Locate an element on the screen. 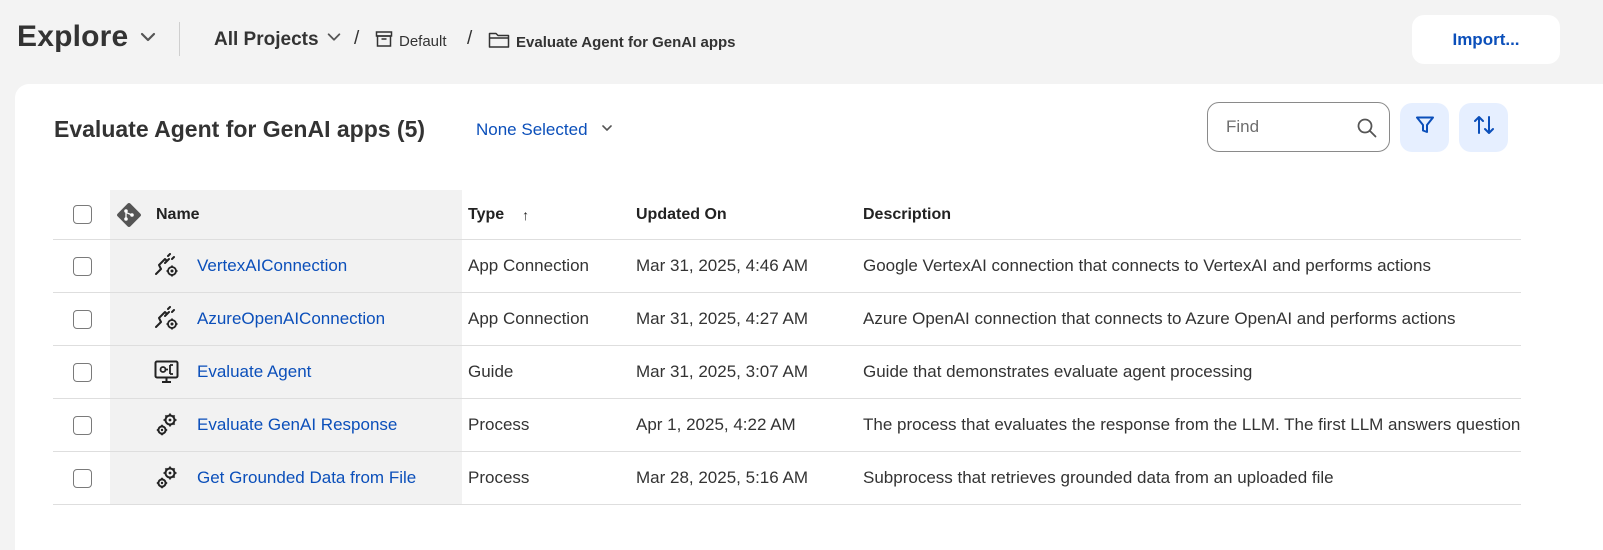  item-name-link: Get Grounded Data from File is located at coordinates (327, 478).